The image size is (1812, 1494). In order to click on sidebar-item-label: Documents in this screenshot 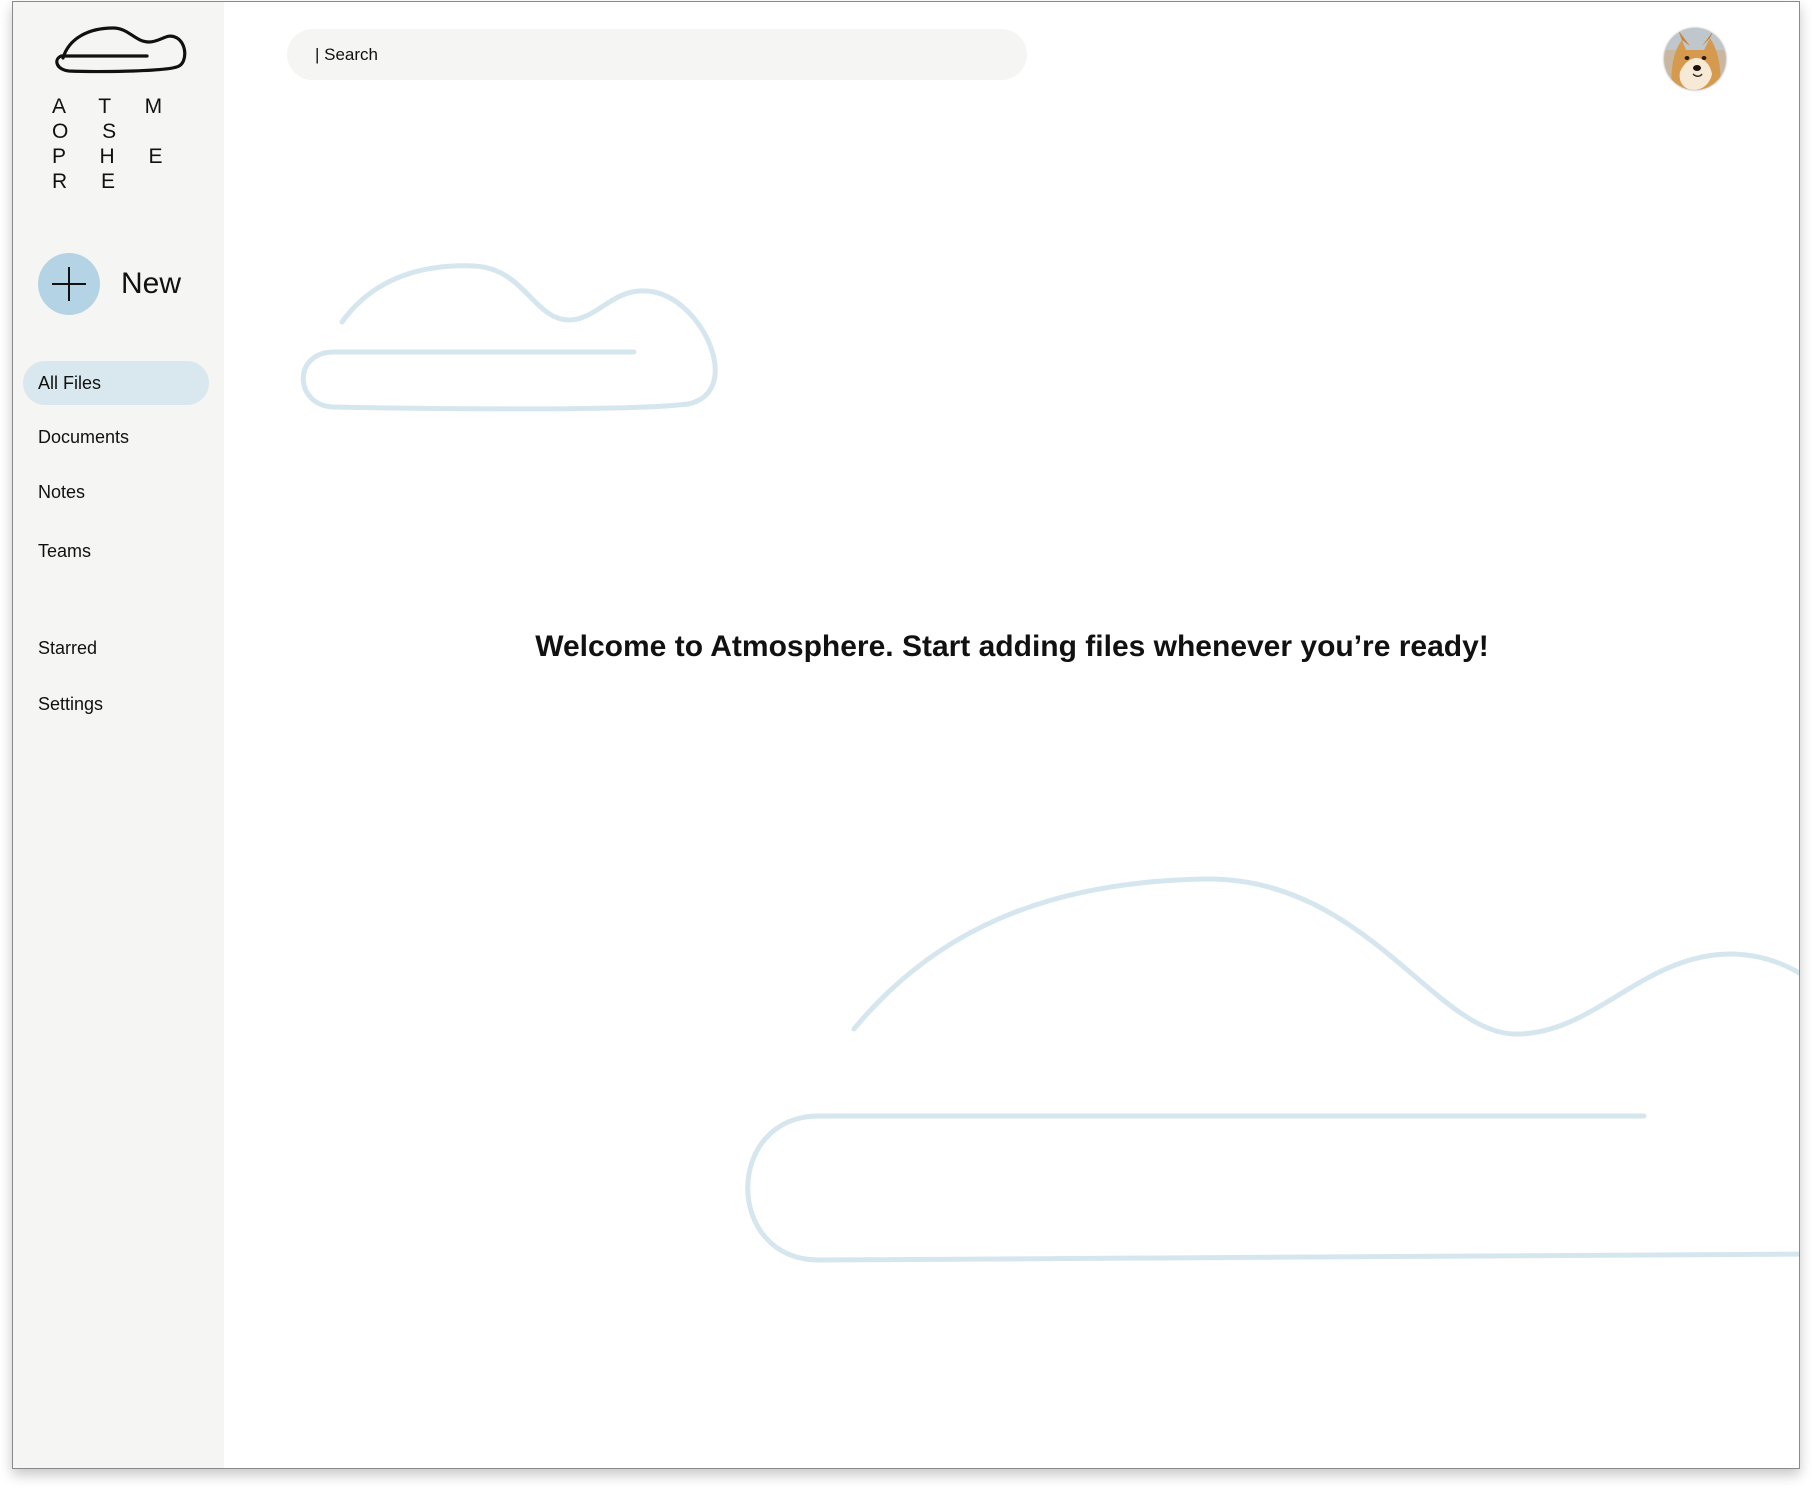, I will do `click(84, 436)`.